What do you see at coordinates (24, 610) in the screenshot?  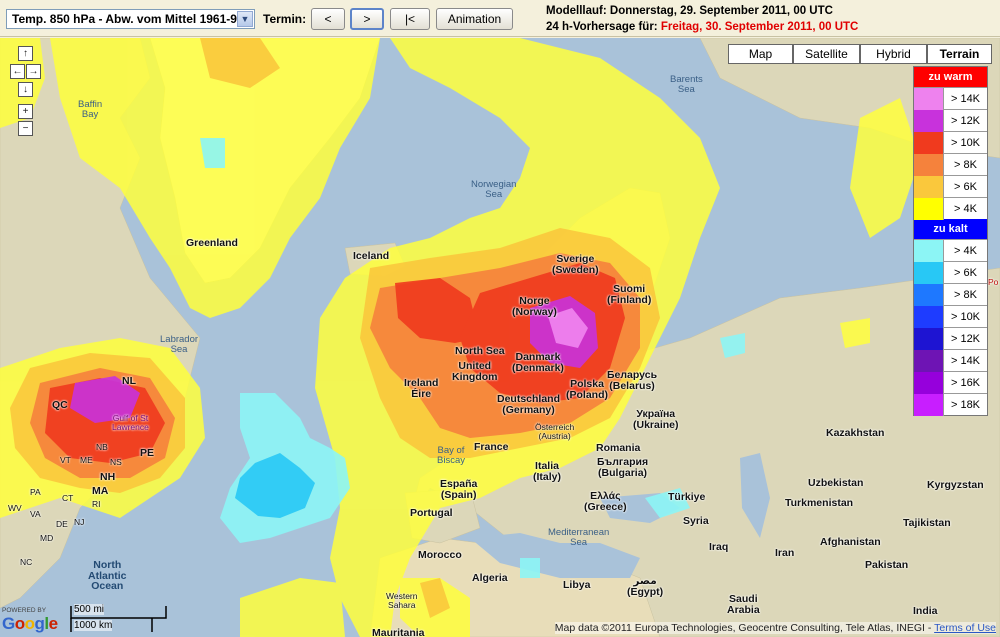 I see `powered-by-text: POWERED BY` at bounding box center [24, 610].